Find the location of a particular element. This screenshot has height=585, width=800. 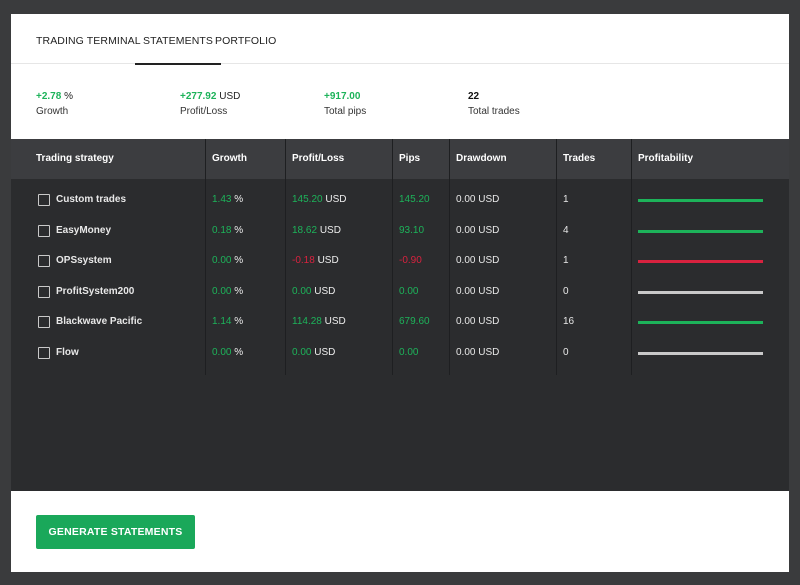

tab-bar: TRADING TERMINAL STATEMENTS PORTFOLIO is located at coordinates (400, 39).